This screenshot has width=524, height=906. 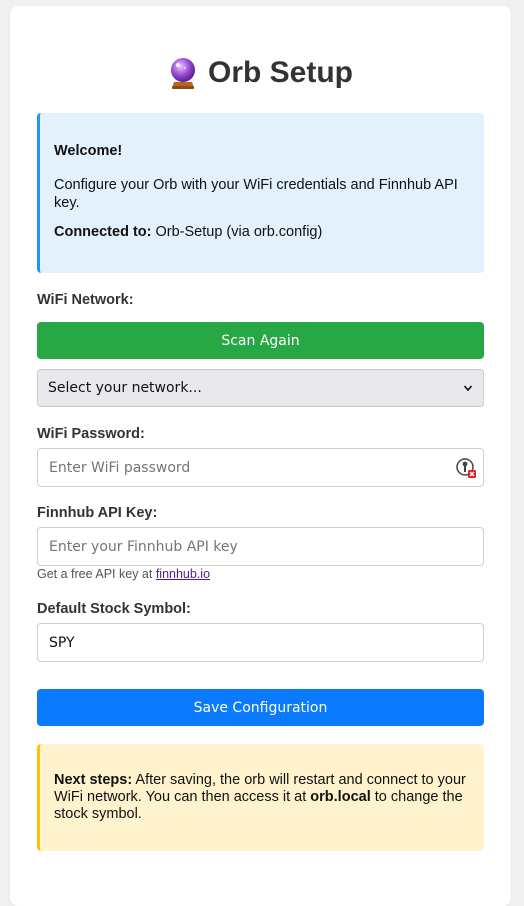 I want to click on scan-again-button: Scan Again, so click(x=260, y=340).